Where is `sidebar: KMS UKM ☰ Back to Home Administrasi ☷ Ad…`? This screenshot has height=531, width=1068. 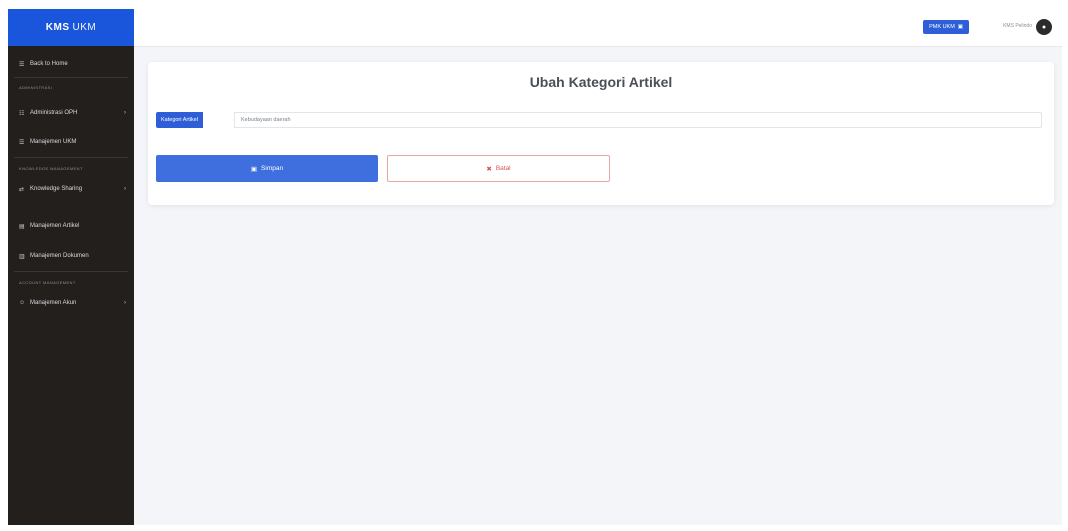 sidebar: KMS UKM ☰ Back to Home Administrasi ☷ Ad… is located at coordinates (71, 267).